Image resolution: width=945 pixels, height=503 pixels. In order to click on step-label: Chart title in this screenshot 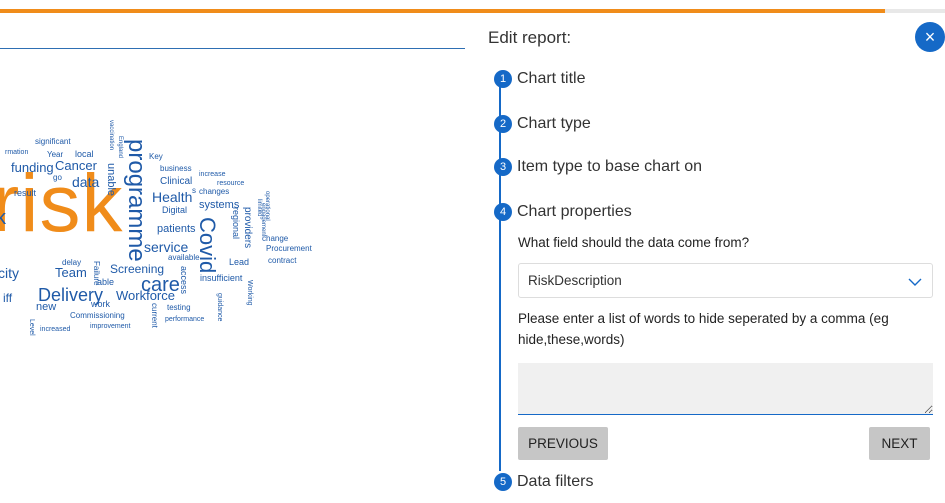, I will do `click(551, 78)`.